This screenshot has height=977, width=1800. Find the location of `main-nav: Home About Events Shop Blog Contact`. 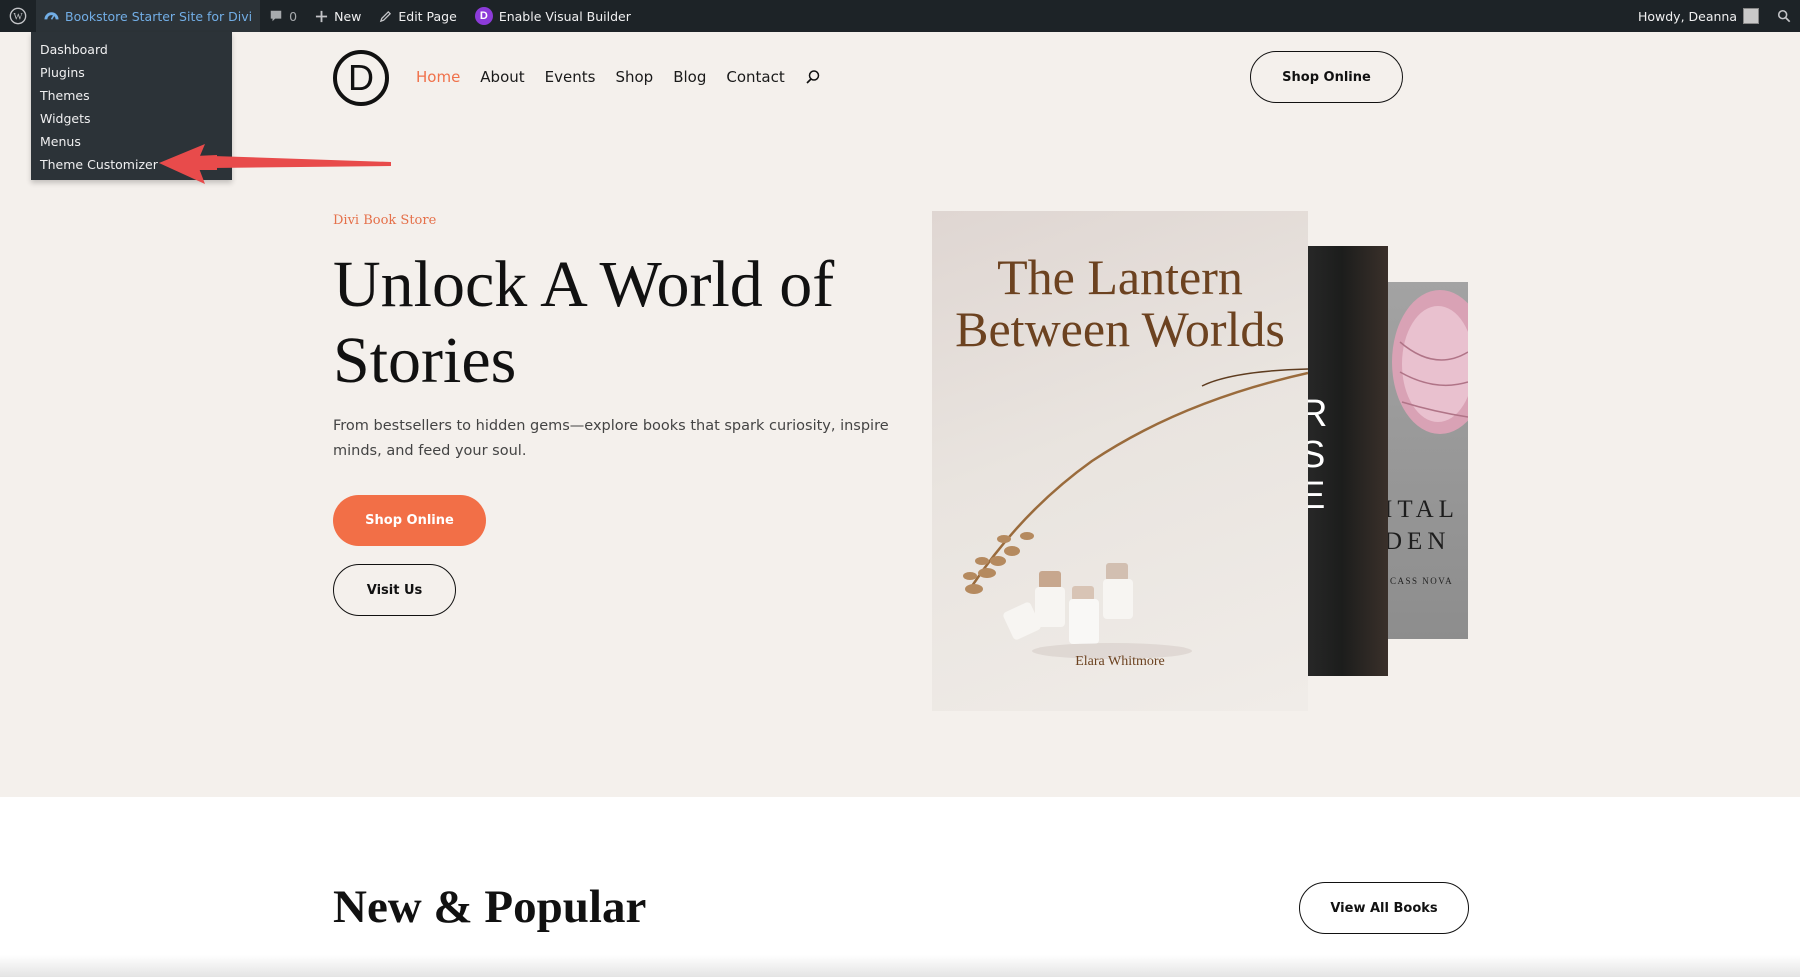

main-nav: Home About Events Shop Blog Contact is located at coordinates (618, 77).